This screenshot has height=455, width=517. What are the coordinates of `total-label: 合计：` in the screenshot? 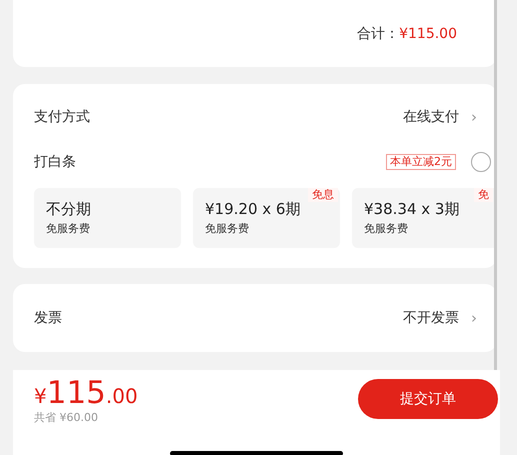 It's located at (378, 34).